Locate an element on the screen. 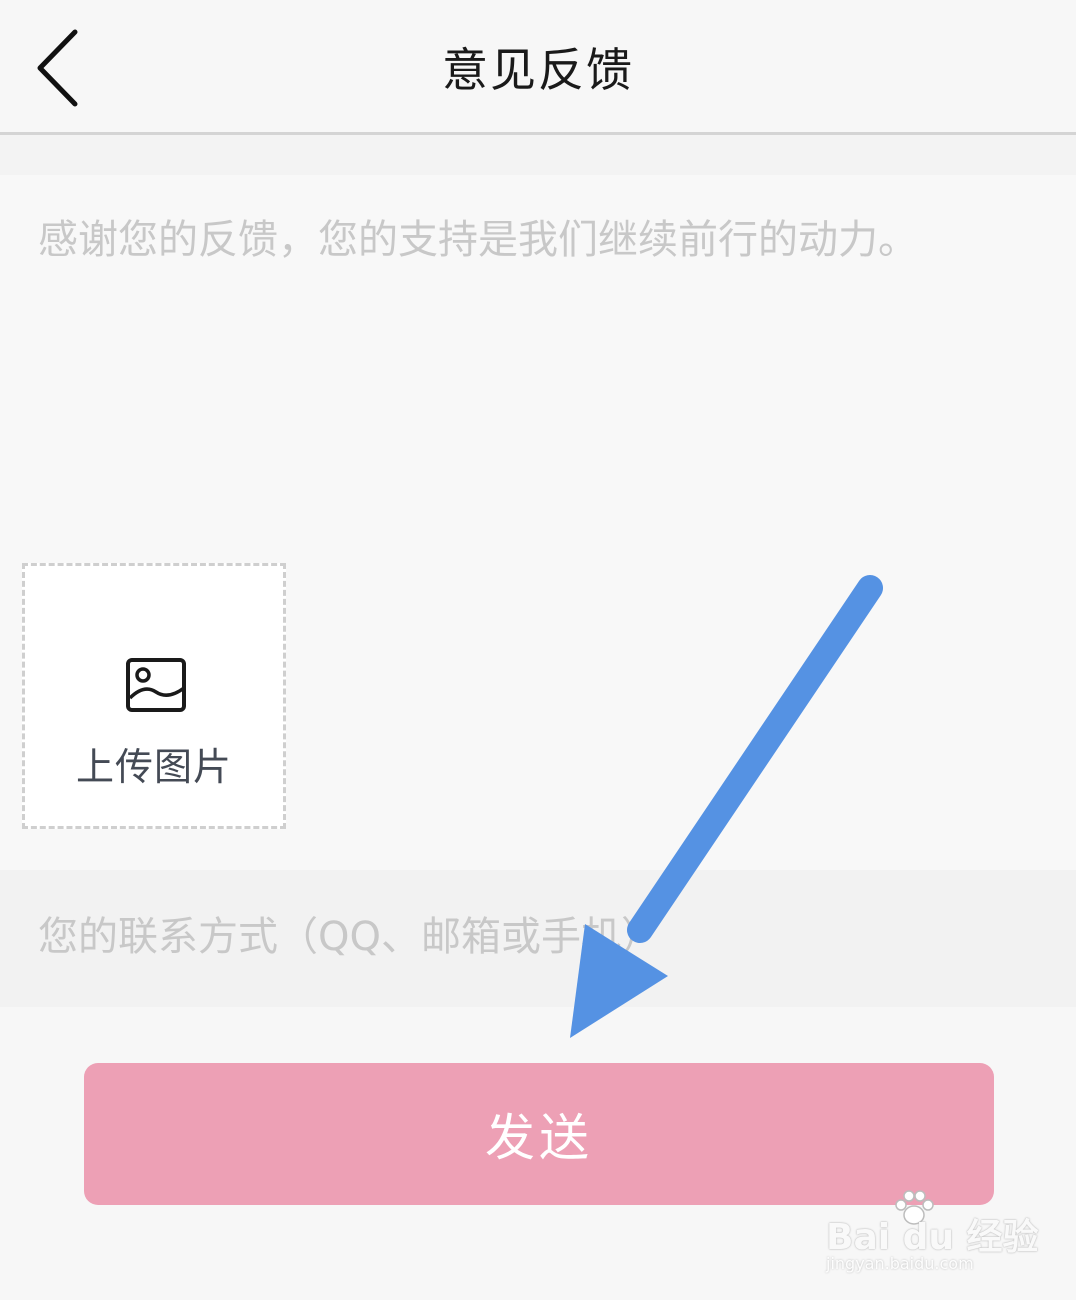 This screenshot has width=1076, height=1300. contact-input is located at coordinates (533, 937).